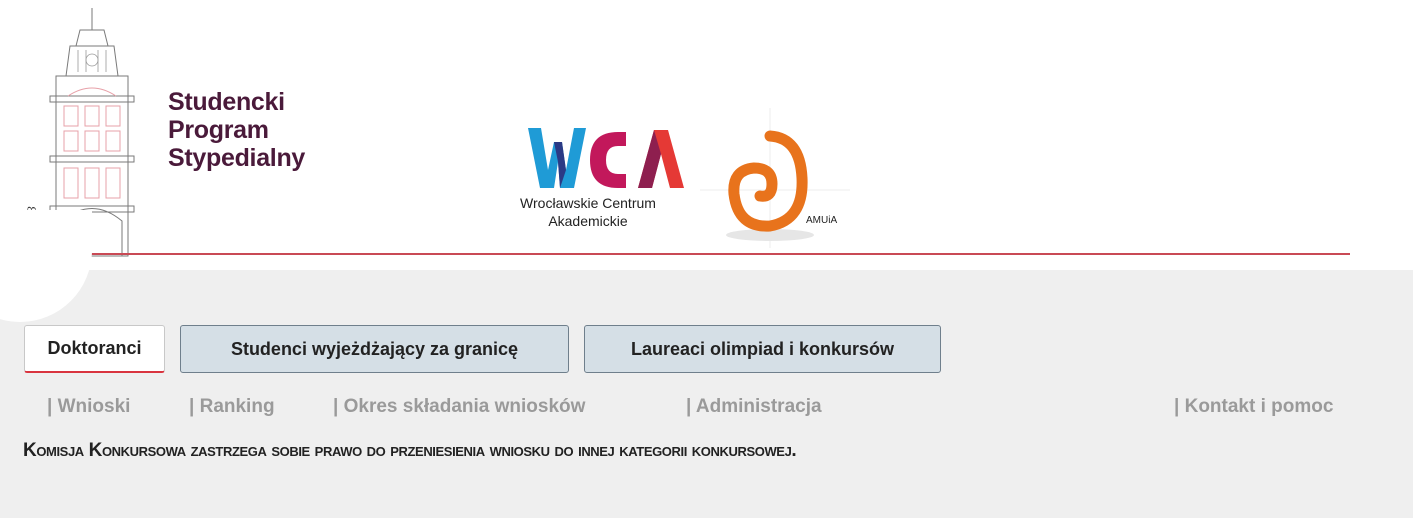  What do you see at coordinates (762, 349) in the screenshot?
I see `tab-laureaci: Laureaci olimpiad i konkursów` at bounding box center [762, 349].